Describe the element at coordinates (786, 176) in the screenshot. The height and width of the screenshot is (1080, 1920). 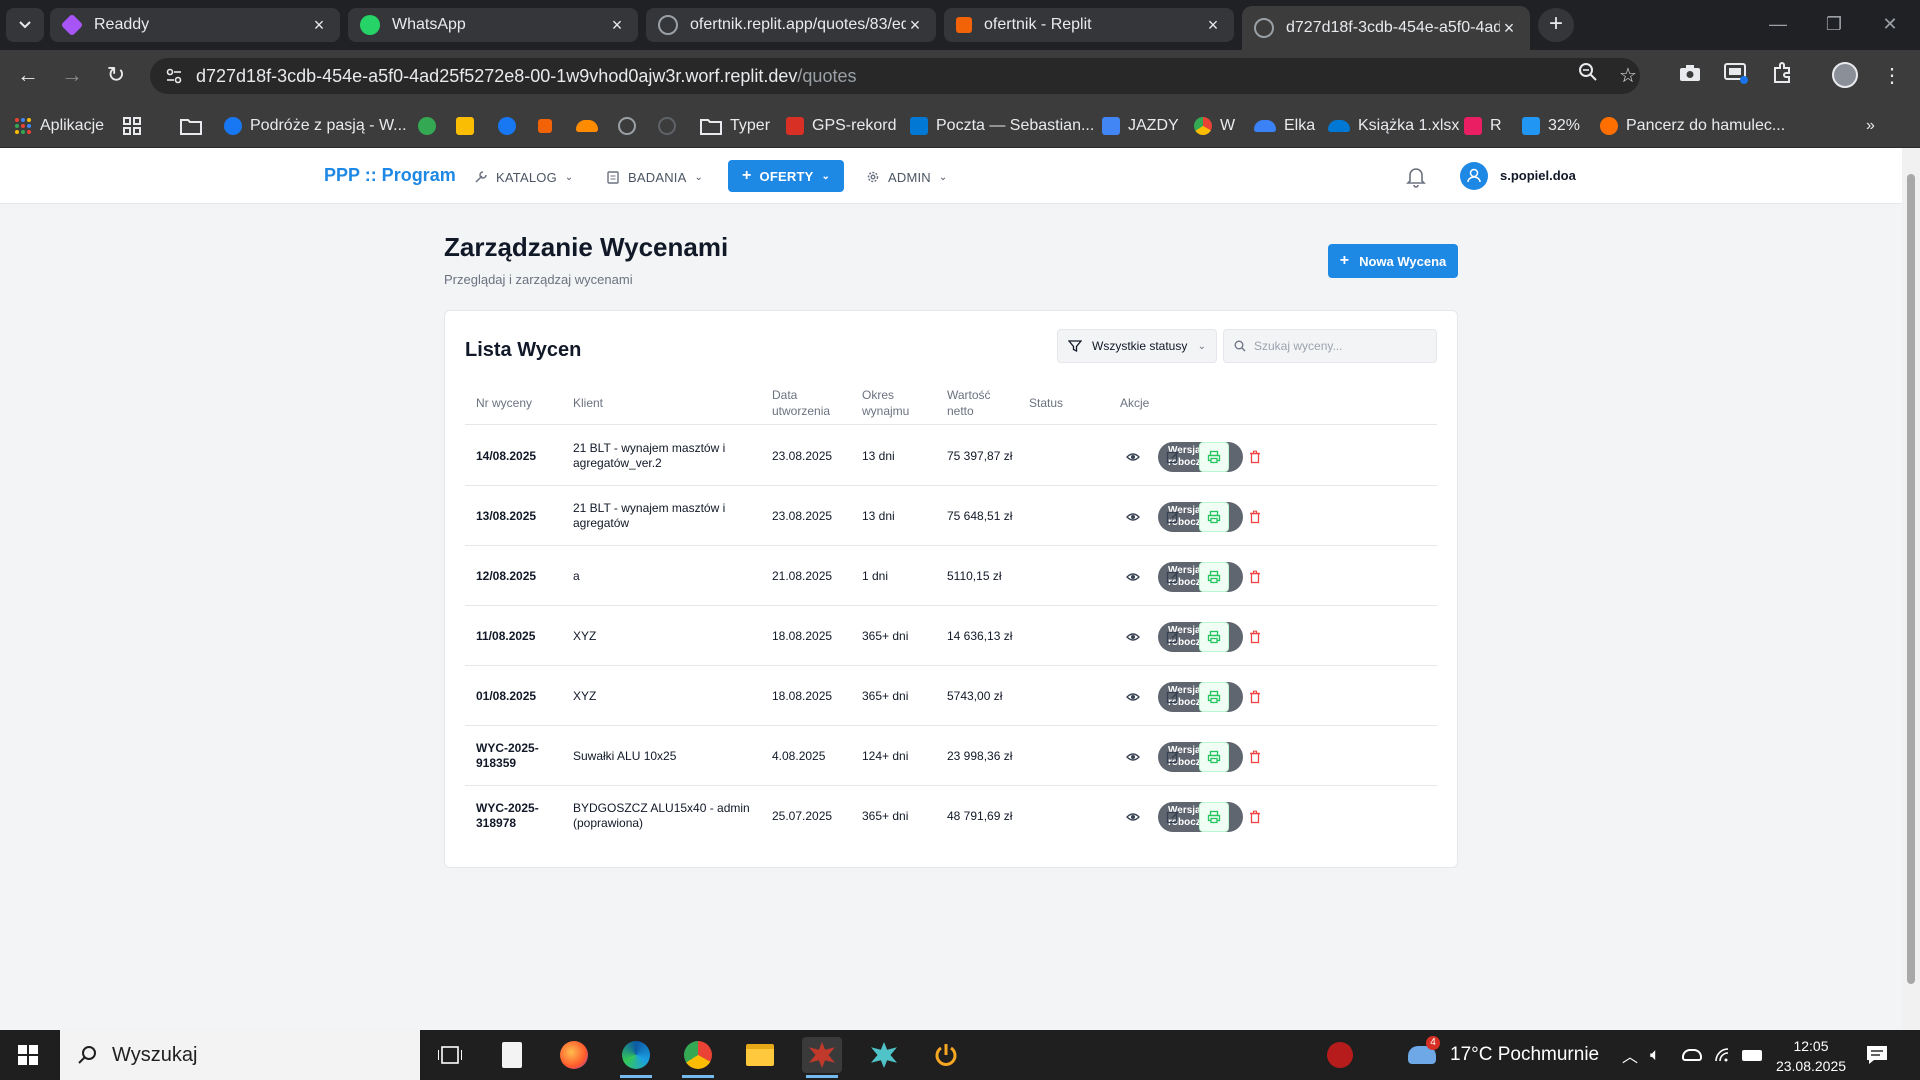
I see `nav-oferty: + OFERTY ⌄` at that location.